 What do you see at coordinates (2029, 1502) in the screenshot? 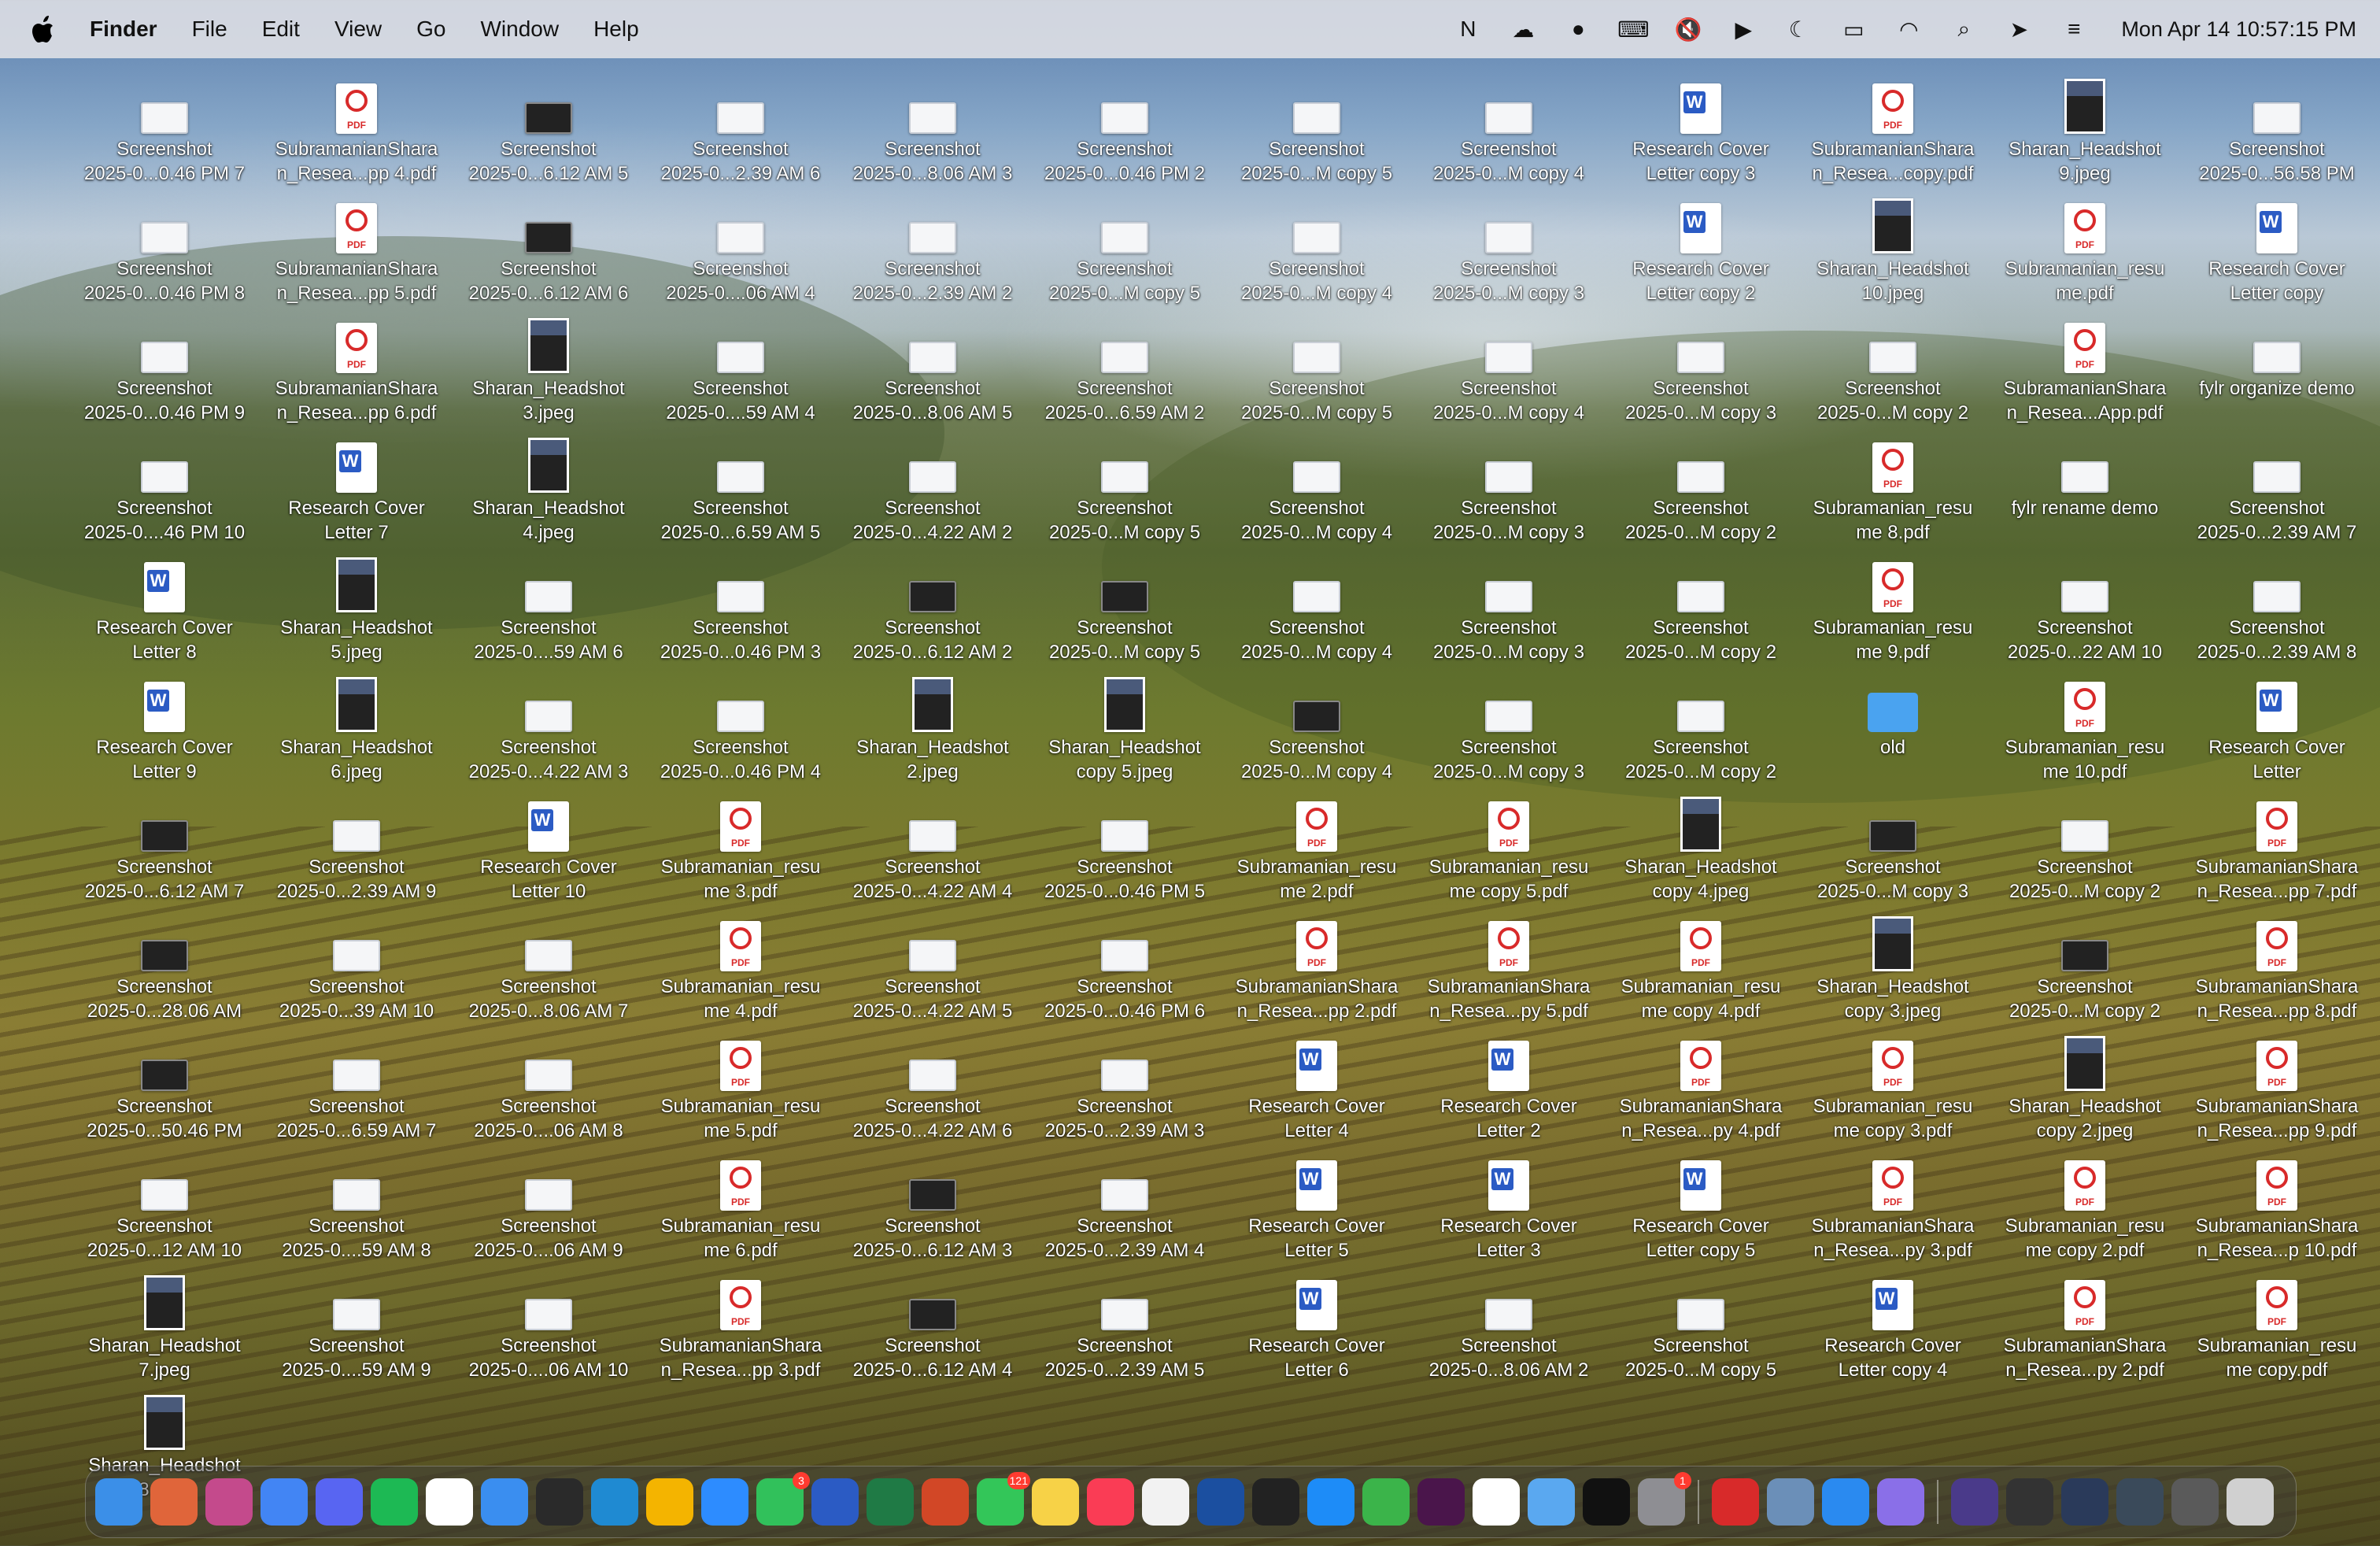
I see `window-thumb-2-icon` at bounding box center [2029, 1502].